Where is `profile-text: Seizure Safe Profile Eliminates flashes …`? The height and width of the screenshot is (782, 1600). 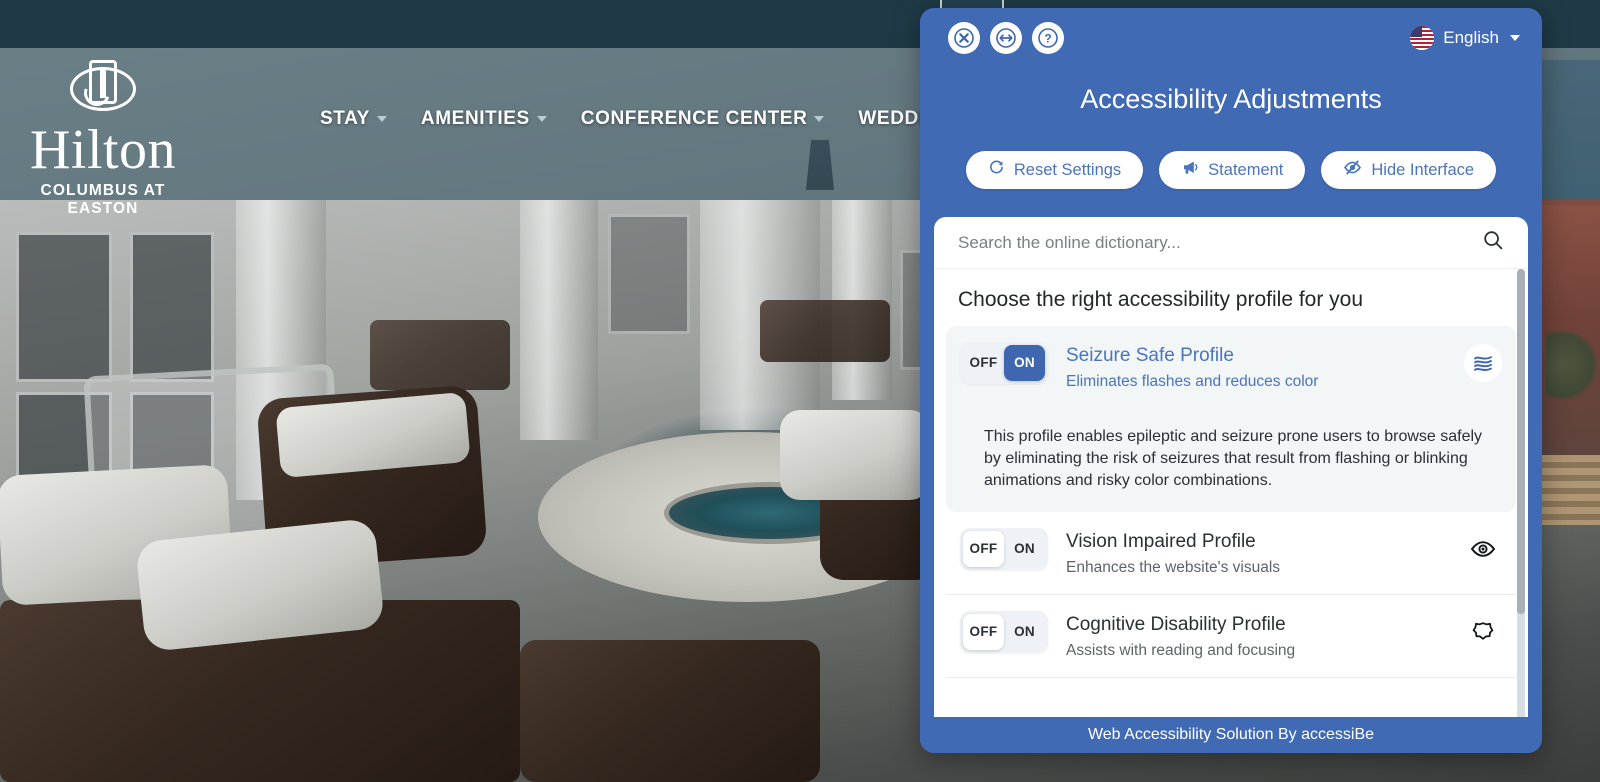
profile-text: Seizure Safe Profile Eliminates flashes … is located at coordinates (1256, 368).